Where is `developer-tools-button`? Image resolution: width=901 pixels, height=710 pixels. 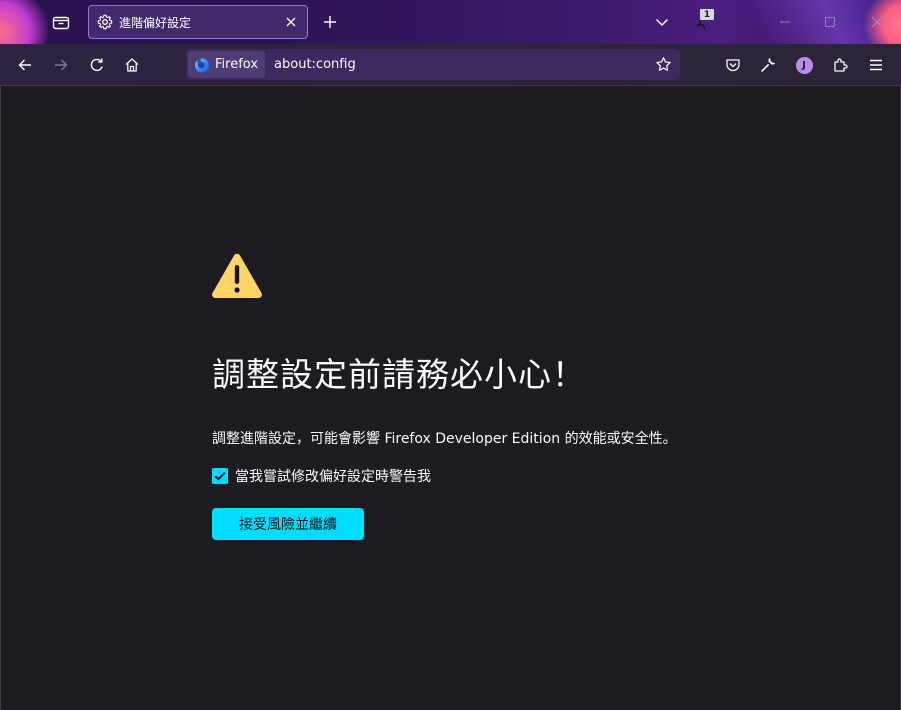 developer-tools-button is located at coordinates (768, 65).